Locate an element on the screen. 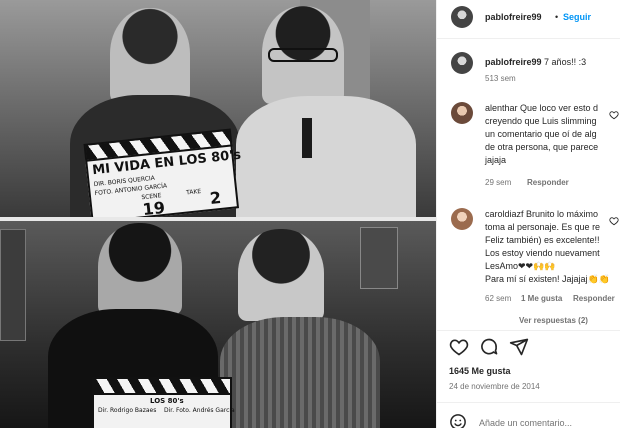 This screenshot has height=428, width=620. comment-line-5: jajaja is located at coordinates (496, 160).